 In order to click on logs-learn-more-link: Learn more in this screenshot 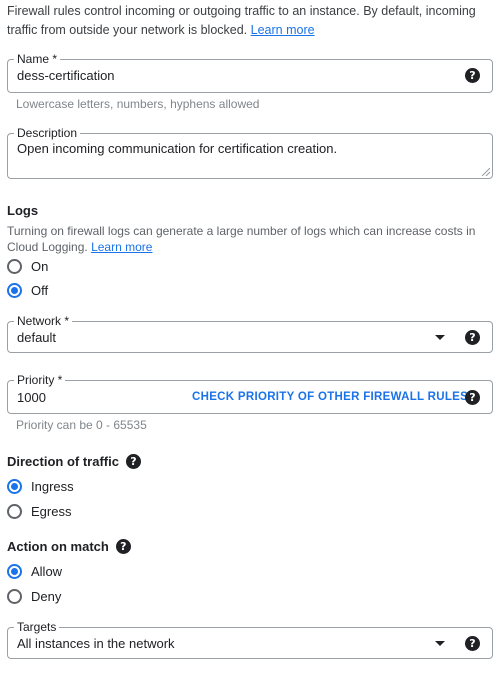, I will do `click(121, 247)`.